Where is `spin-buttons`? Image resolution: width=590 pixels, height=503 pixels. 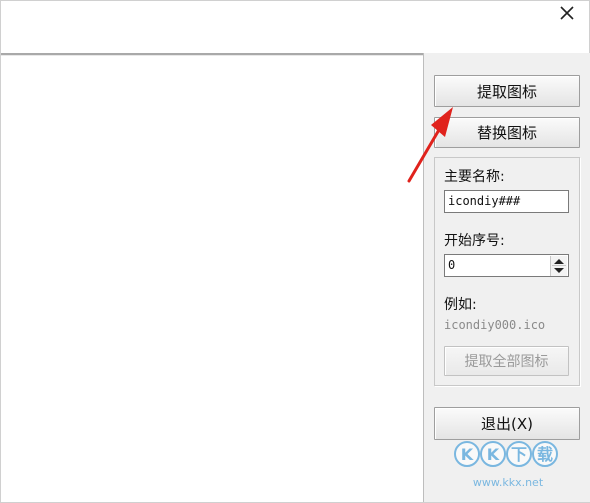
spin-buttons is located at coordinates (558, 266).